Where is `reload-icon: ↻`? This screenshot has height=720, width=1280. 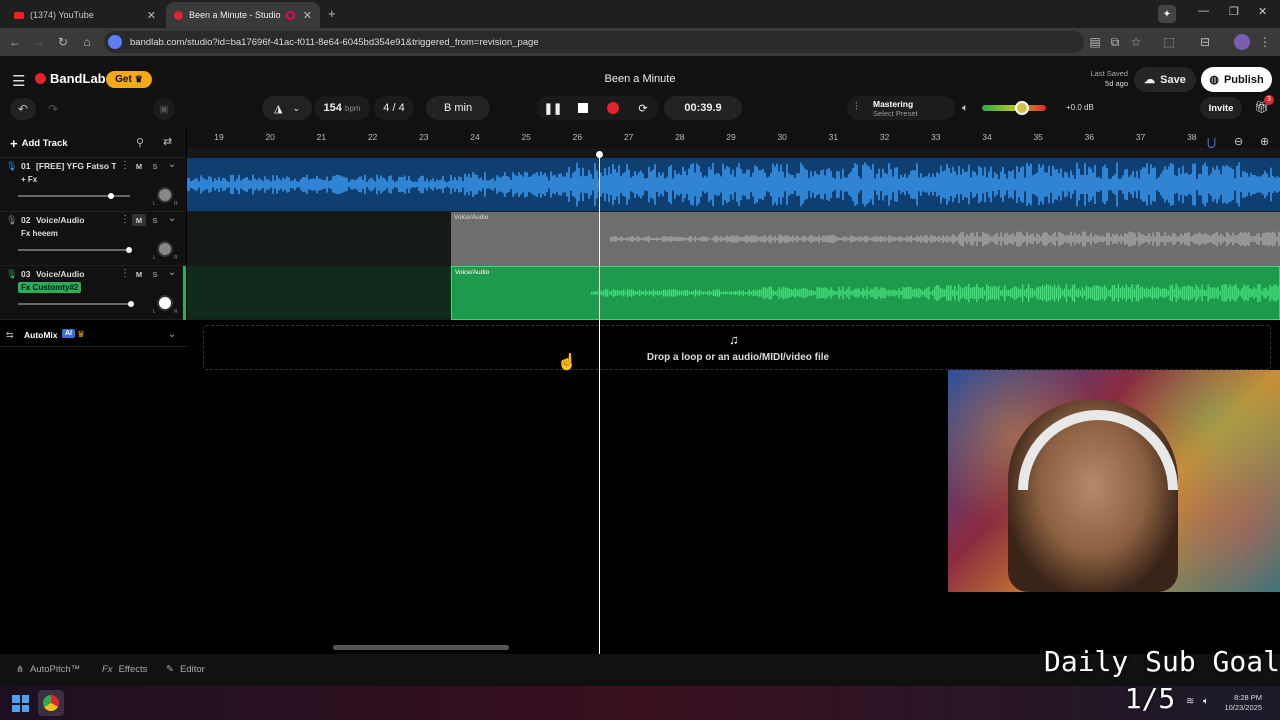
reload-icon: ↻ is located at coordinates (63, 42).